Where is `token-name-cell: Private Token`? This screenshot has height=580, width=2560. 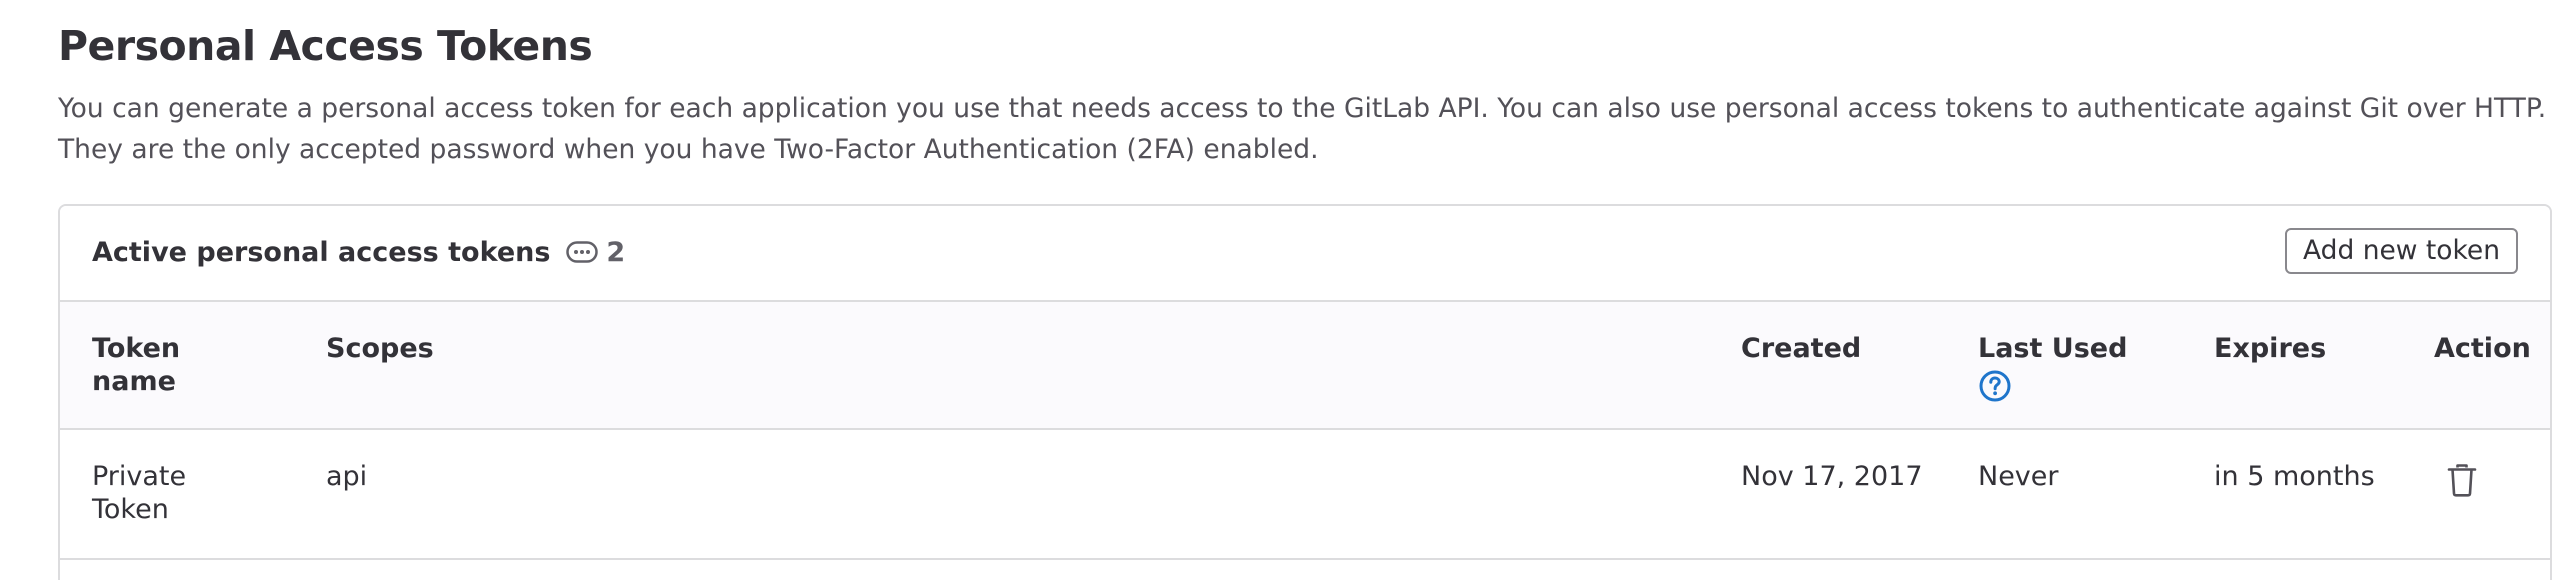 token-name-cell: Private Token is located at coordinates (139, 493).